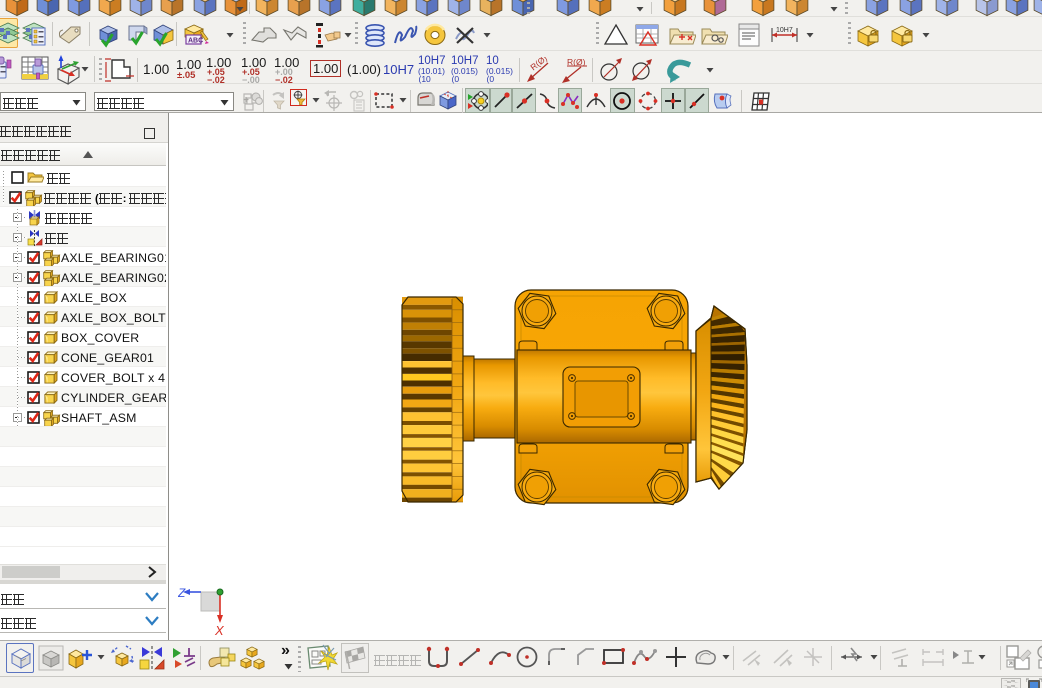 This screenshot has width=1042, height=688. What do you see at coordinates (784, 30) in the screenshot?
I see `svg-text: 10H7` at bounding box center [784, 30].